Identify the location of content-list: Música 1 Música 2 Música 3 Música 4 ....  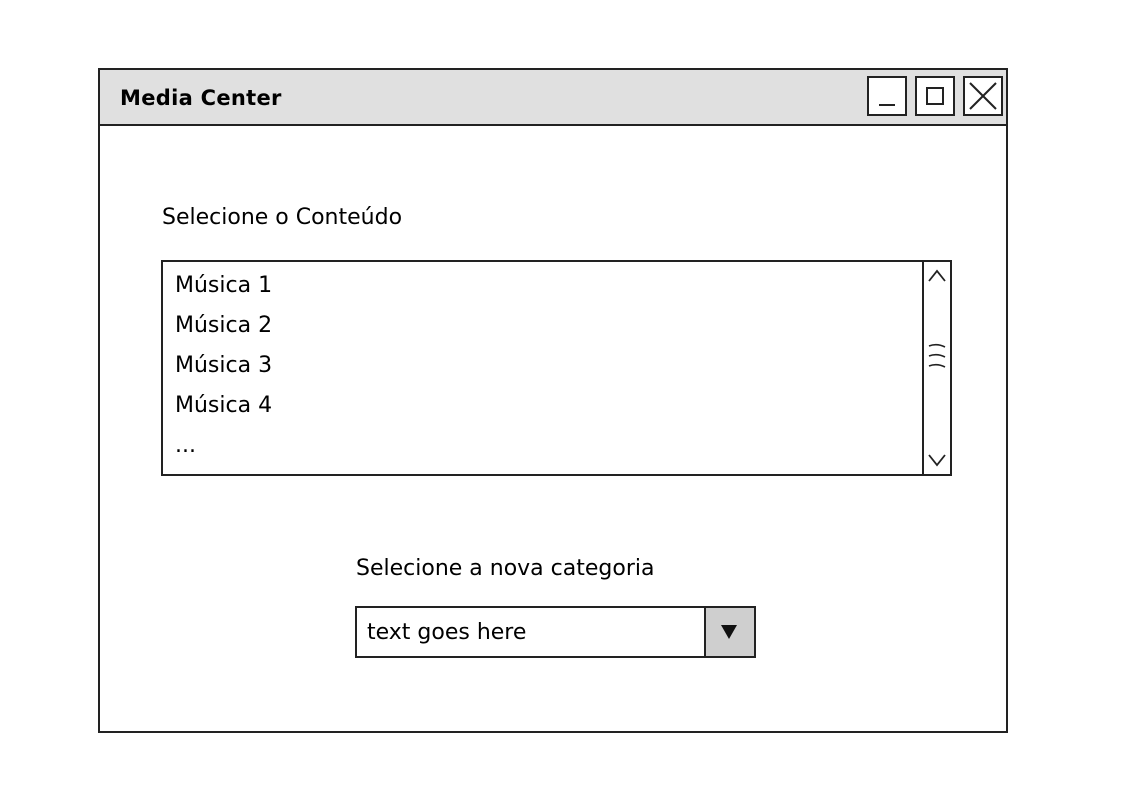
(223, 370).